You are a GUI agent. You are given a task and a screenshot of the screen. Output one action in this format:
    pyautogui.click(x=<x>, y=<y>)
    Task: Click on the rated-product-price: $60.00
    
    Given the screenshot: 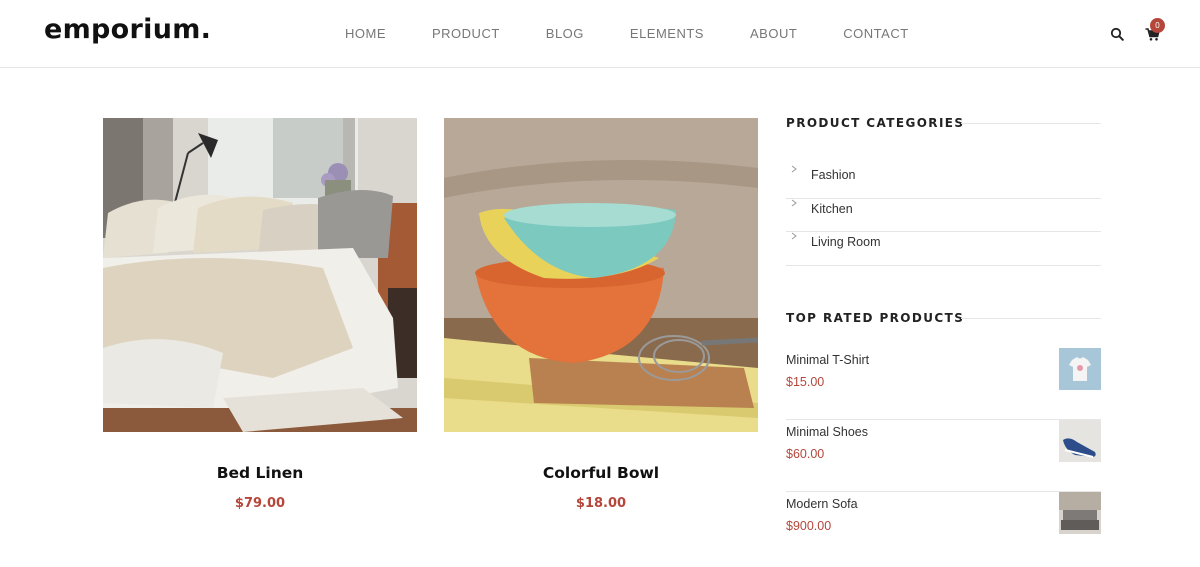 What is the action you would take?
    pyautogui.click(x=805, y=453)
    